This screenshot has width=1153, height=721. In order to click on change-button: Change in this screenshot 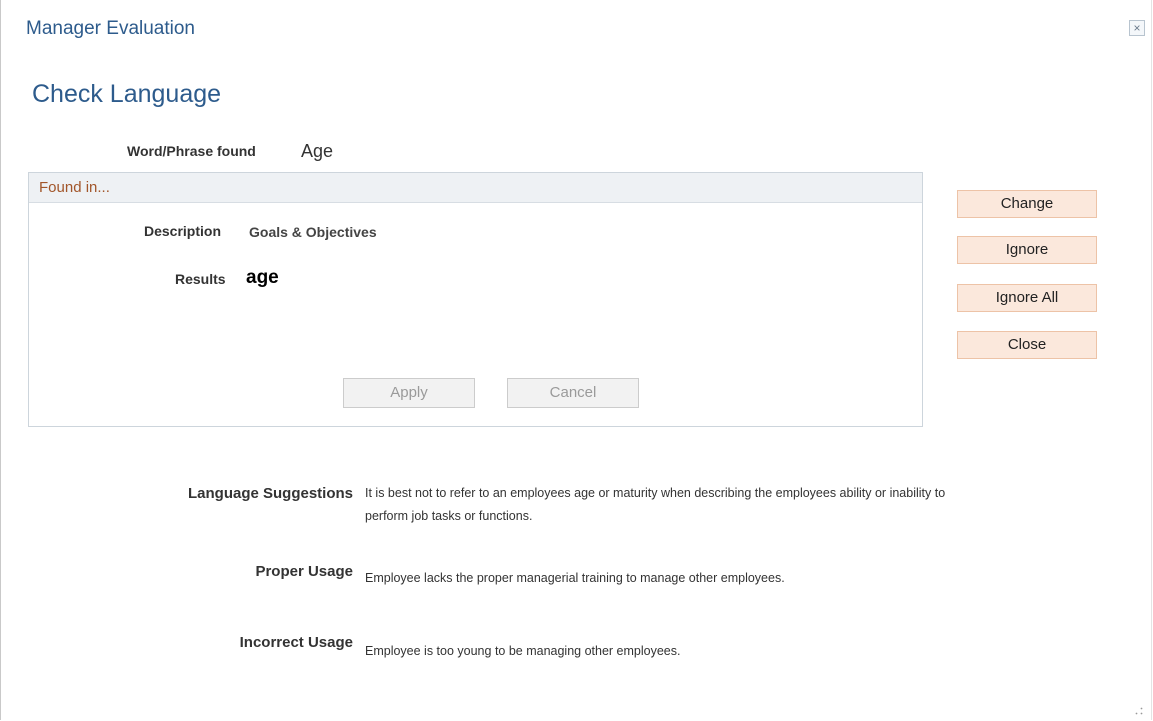, I will do `click(1027, 204)`.